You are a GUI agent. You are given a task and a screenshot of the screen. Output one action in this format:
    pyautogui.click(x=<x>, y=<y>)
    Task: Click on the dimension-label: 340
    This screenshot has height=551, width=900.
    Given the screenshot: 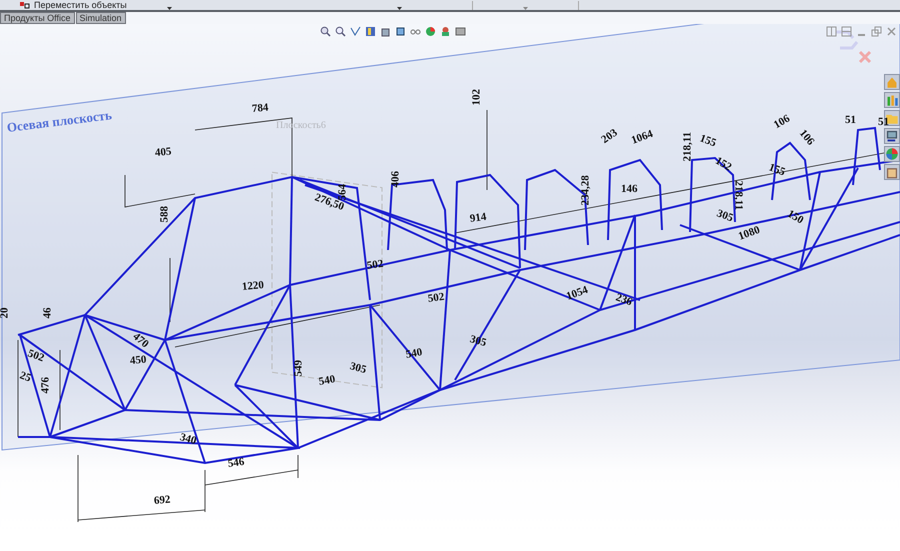 What is the action you would take?
    pyautogui.click(x=188, y=440)
    